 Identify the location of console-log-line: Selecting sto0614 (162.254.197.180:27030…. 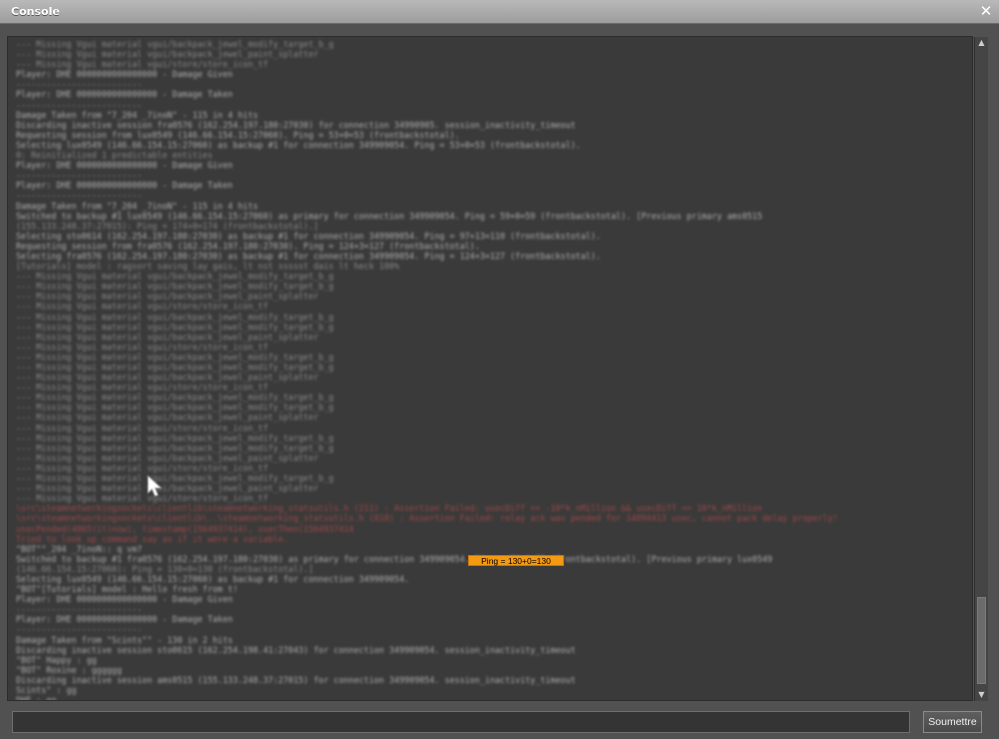
(308, 235).